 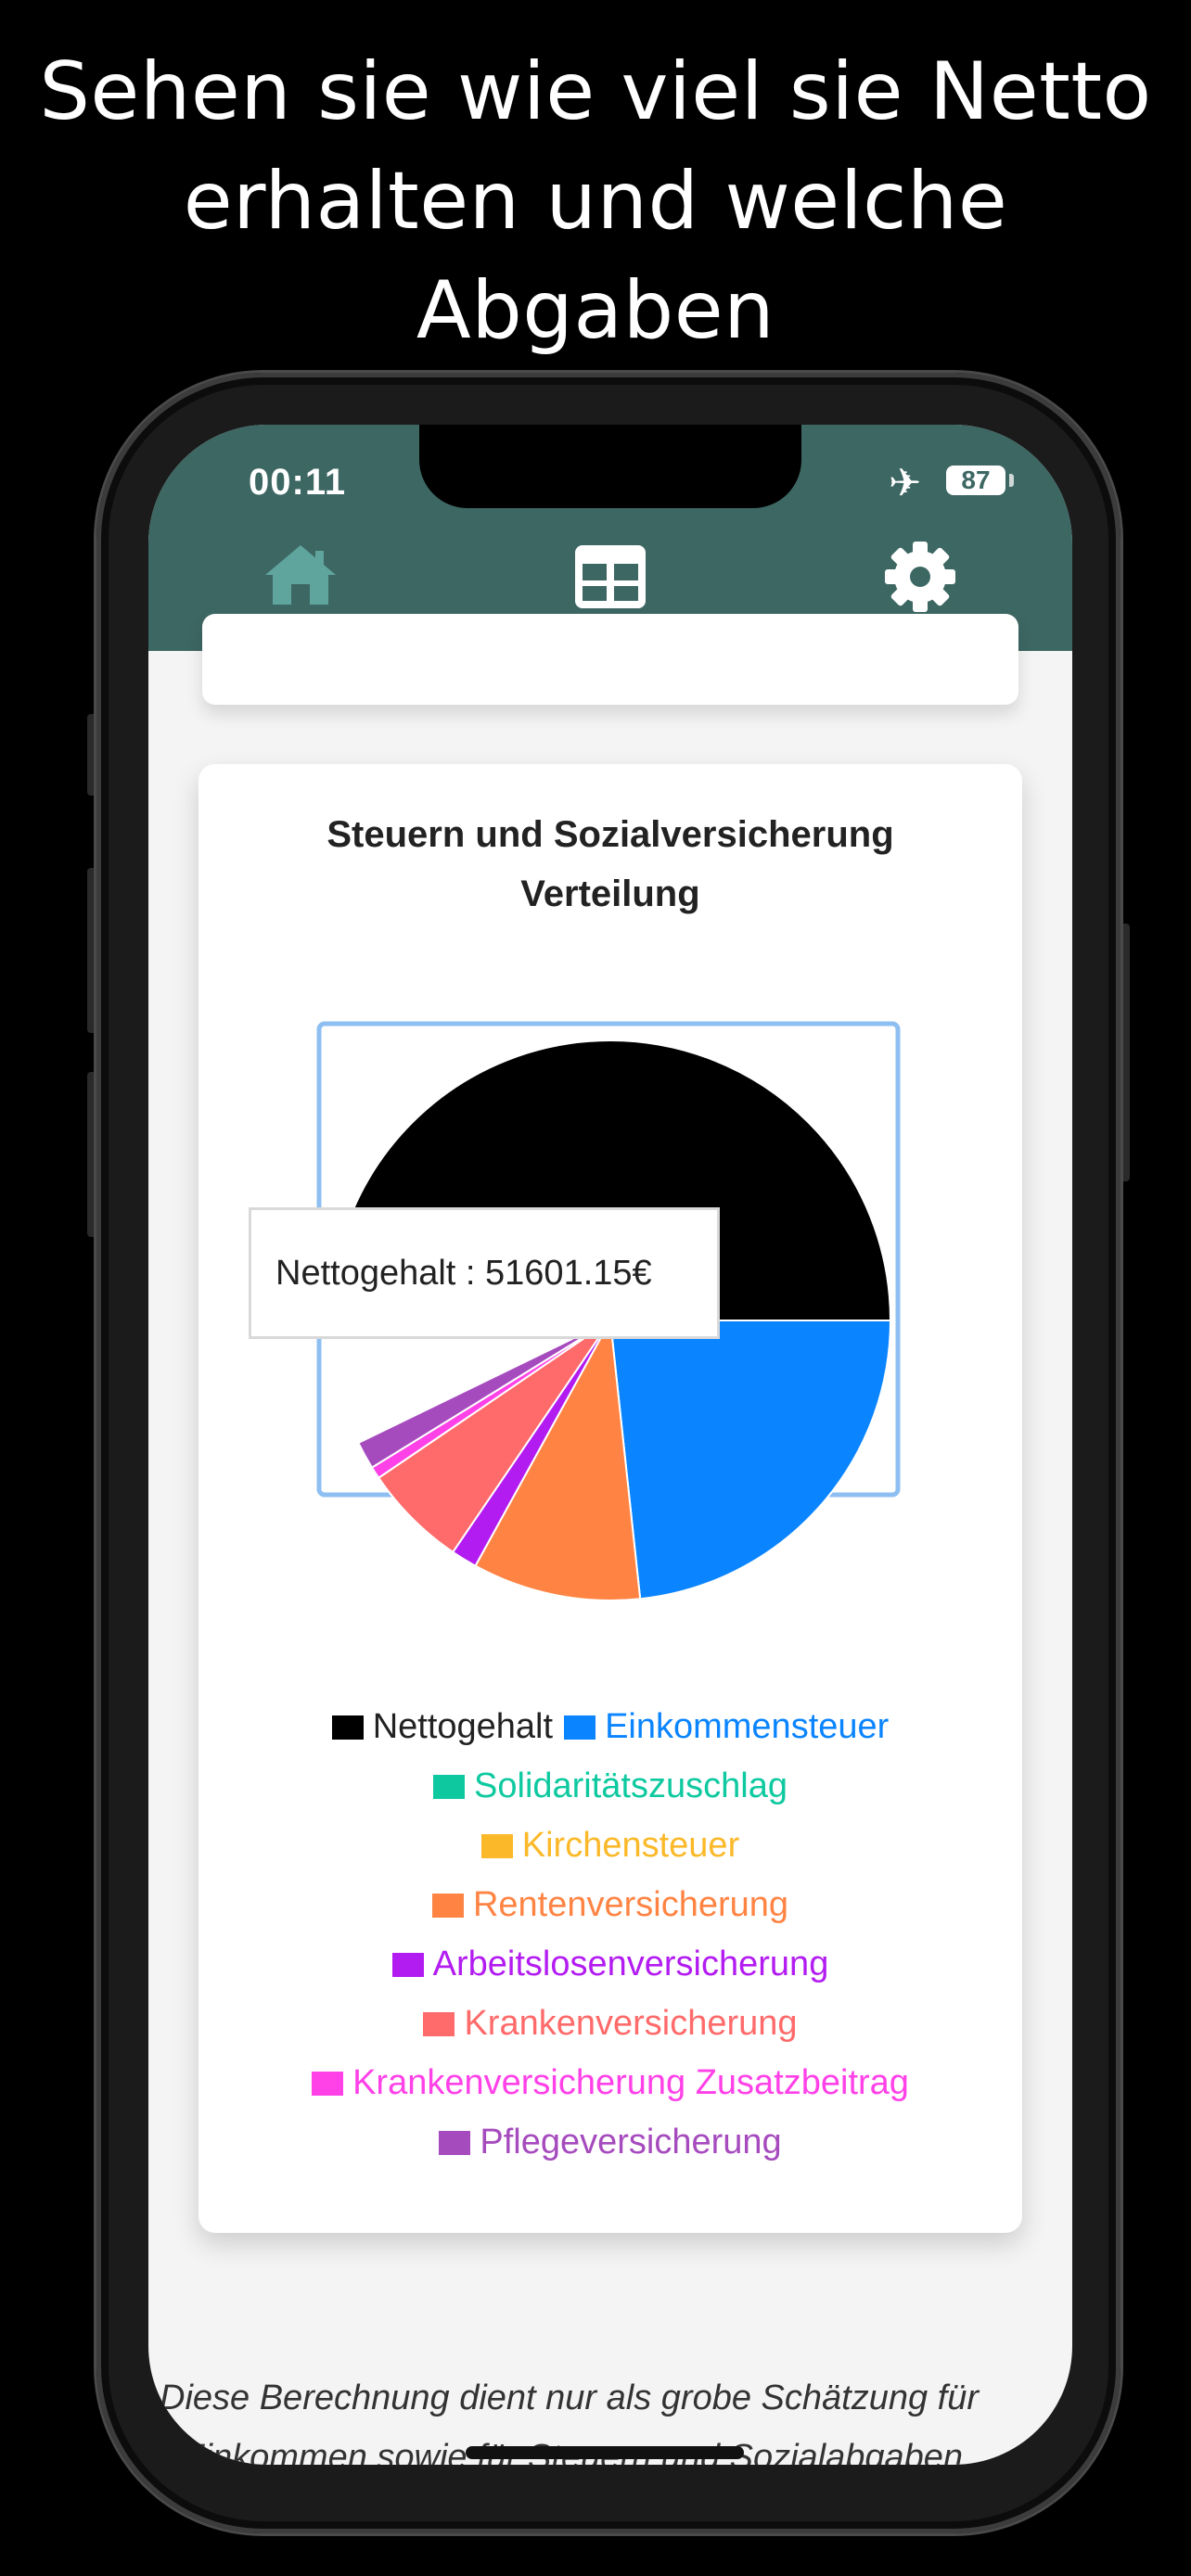 I want to click on legend-item-arbeitslosenversicherung: Arbeitslosenversicherung, so click(x=610, y=1964).